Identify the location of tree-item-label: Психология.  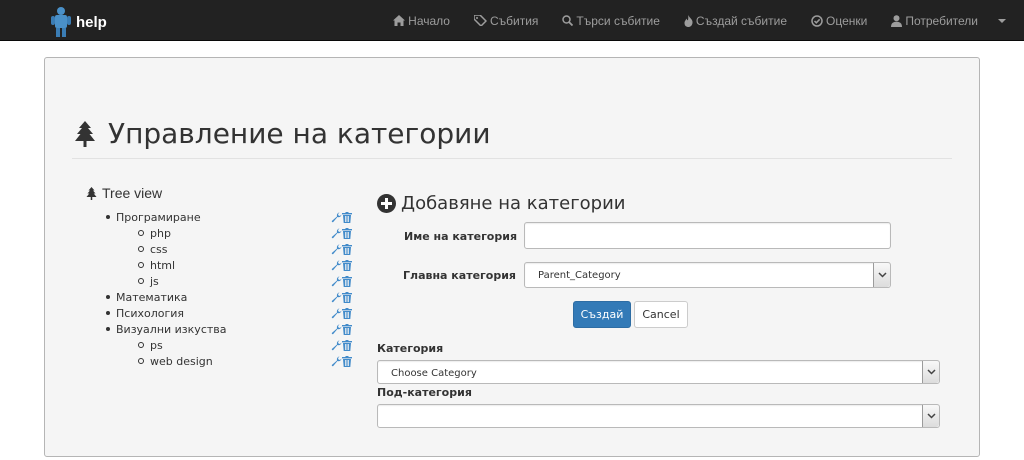
(150, 313).